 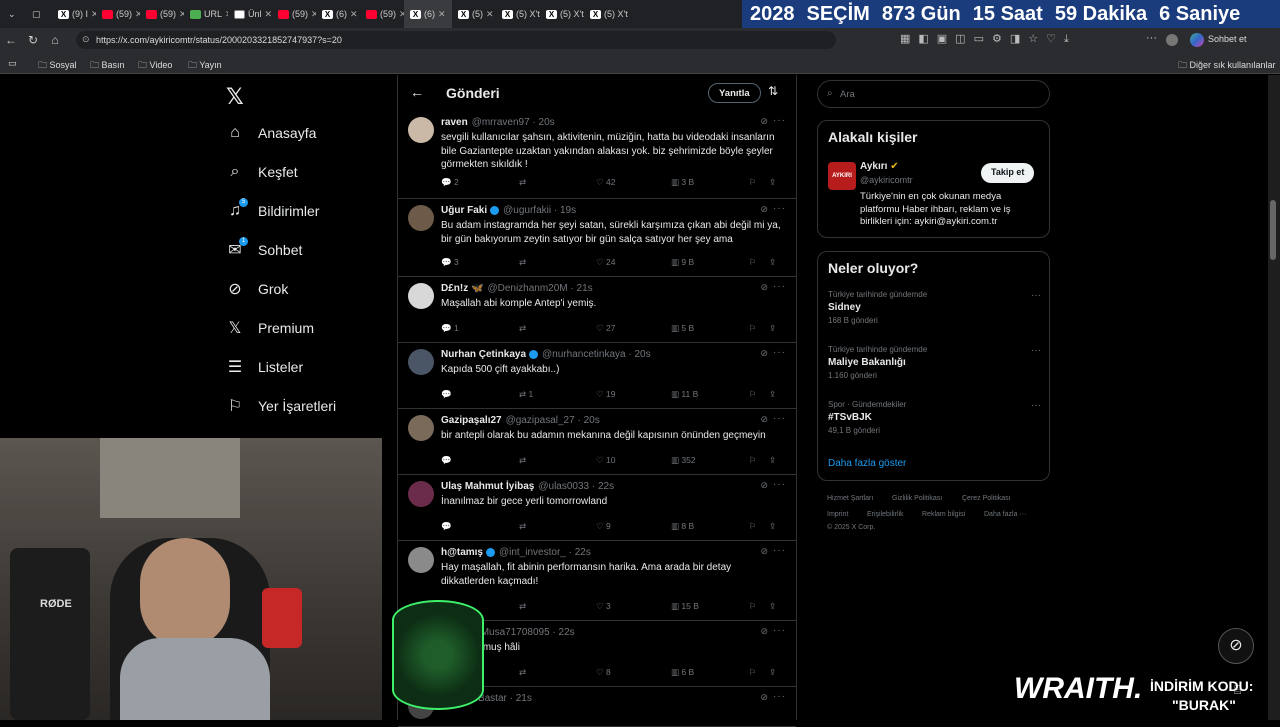 What do you see at coordinates (454, 122) in the screenshot?
I see `author-name: raven` at bounding box center [454, 122].